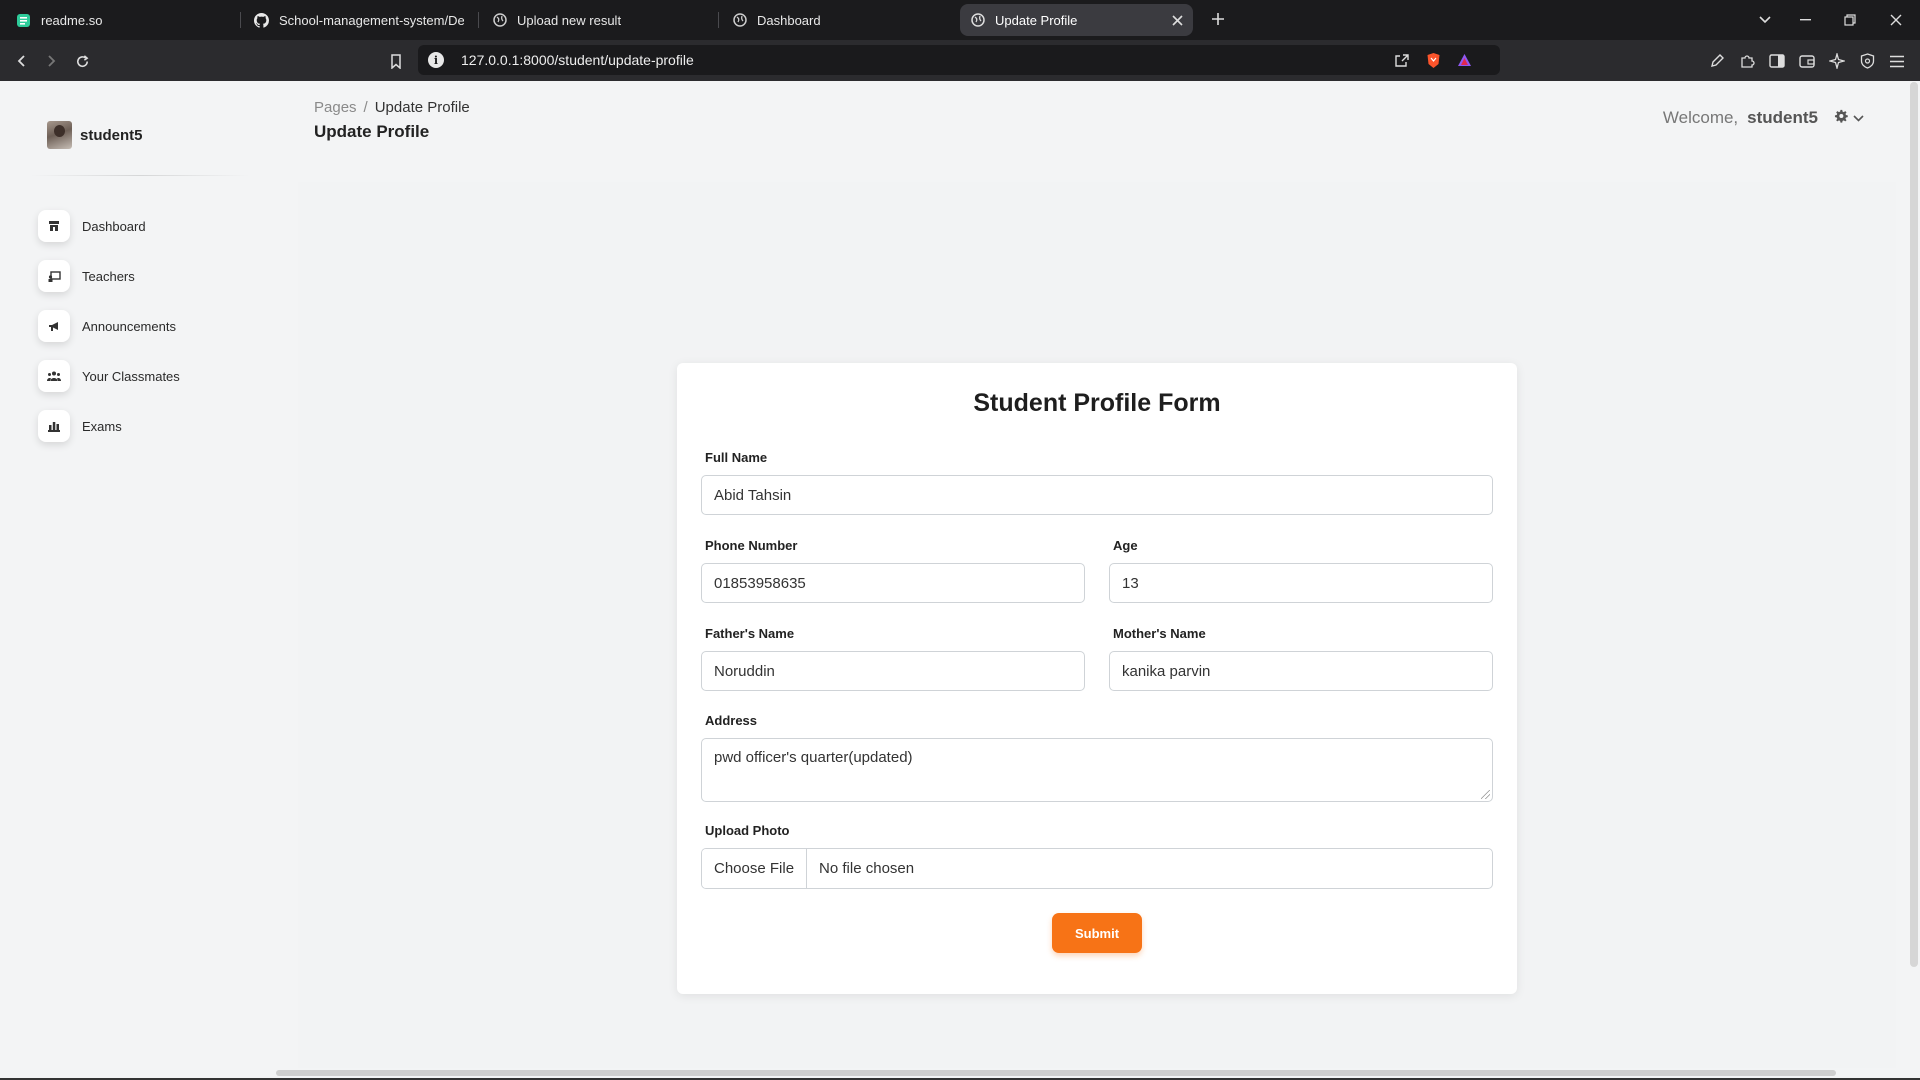 The height and width of the screenshot is (1080, 1920). I want to click on bookmark-icon, so click(396, 61).